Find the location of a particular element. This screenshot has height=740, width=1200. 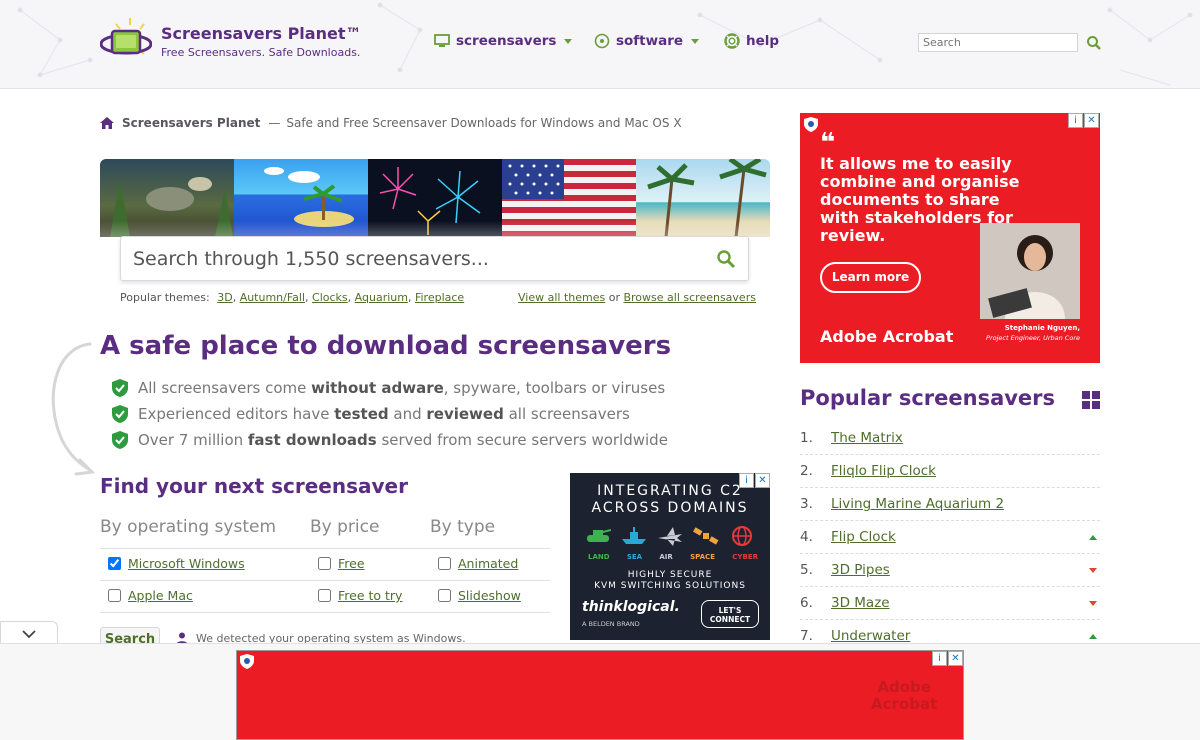

trend-up-icon is located at coordinates (1093, 537).